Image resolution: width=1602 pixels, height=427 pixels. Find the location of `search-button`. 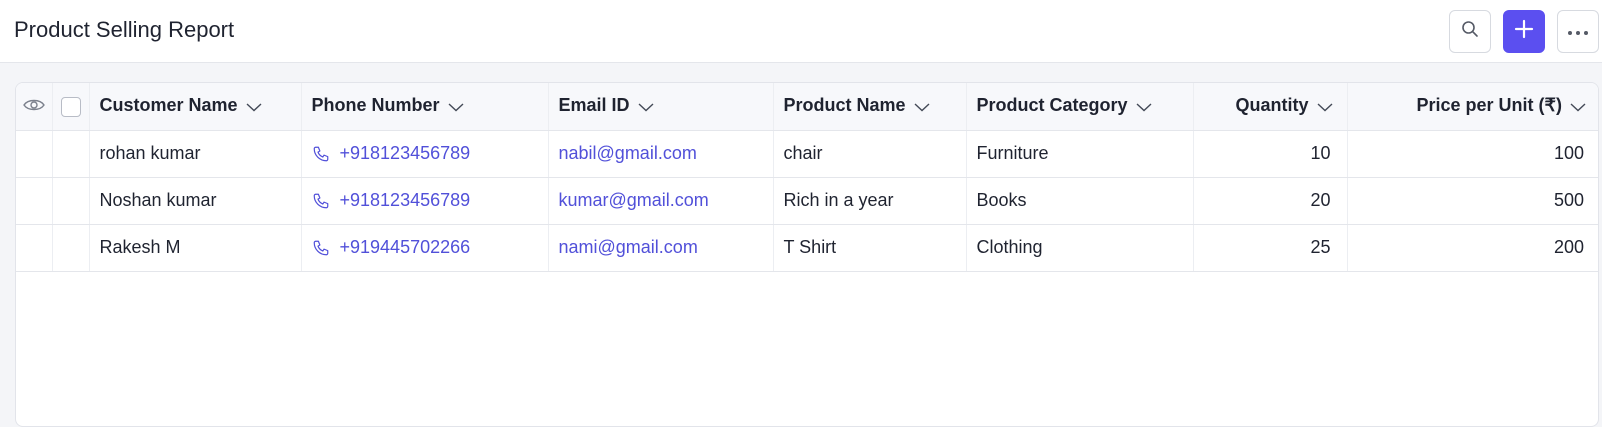

search-button is located at coordinates (1470, 31).